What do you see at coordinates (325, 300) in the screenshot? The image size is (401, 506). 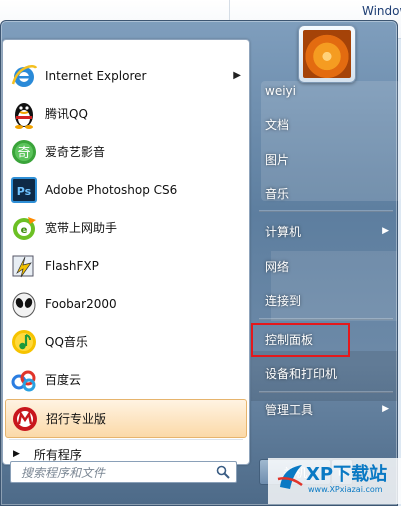 I see `right-item-connect-to: 连接到` at bounding box center [325, 300].